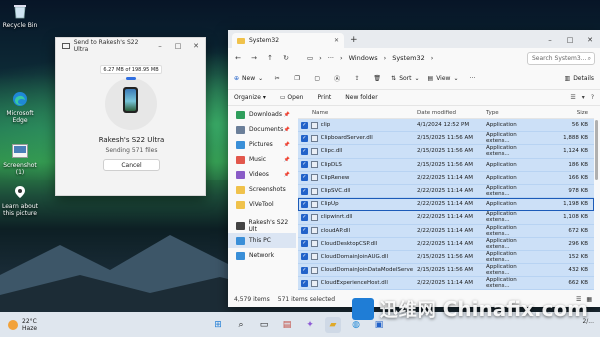  I want to click on table-row: ✓ clip 4/1/2024 12:52 PM Application 56 KB, so click(446, 126).